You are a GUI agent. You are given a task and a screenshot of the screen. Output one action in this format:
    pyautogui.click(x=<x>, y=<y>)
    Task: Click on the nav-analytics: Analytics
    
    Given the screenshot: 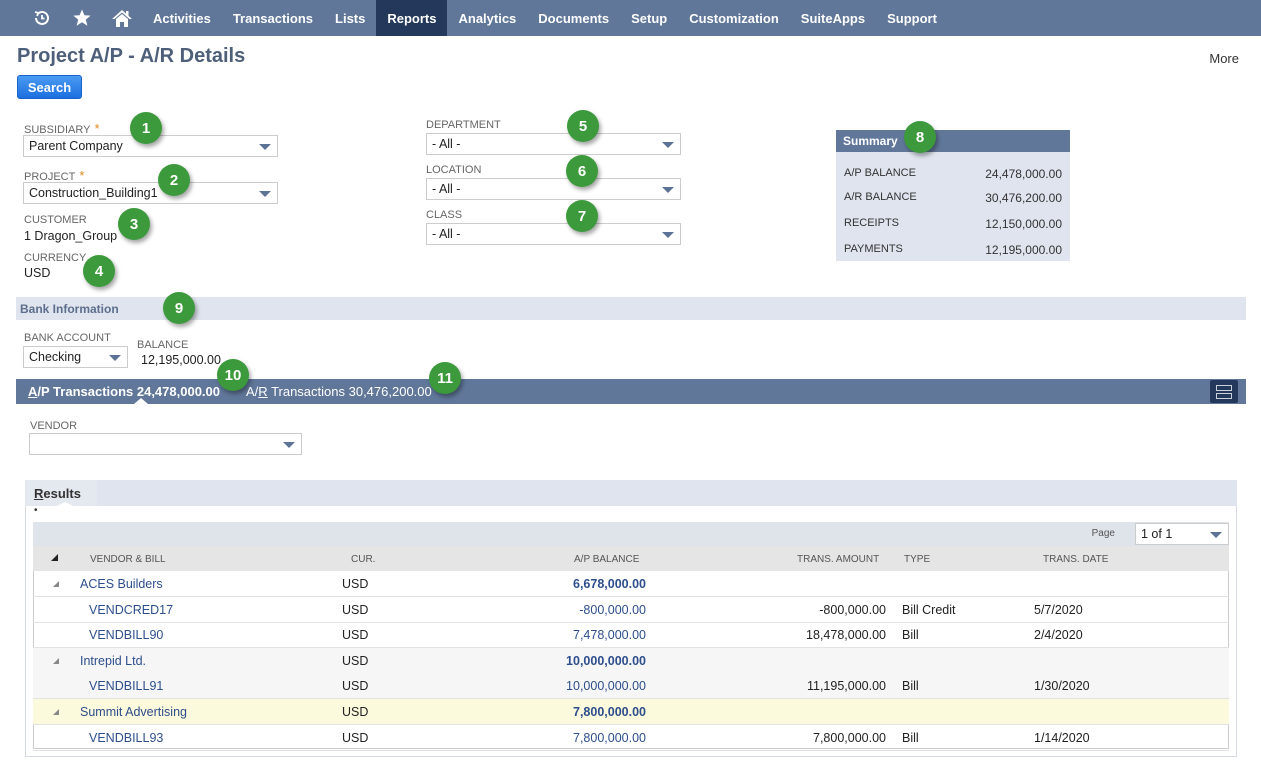 What is the action you would take?
    pyautogui.click(x=487, y=18)
    